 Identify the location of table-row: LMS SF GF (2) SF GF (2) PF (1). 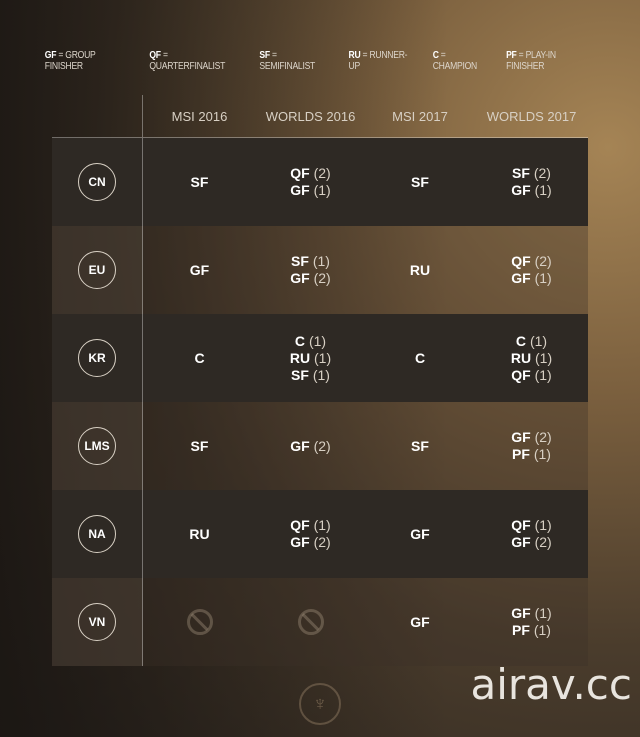
(320, 446).